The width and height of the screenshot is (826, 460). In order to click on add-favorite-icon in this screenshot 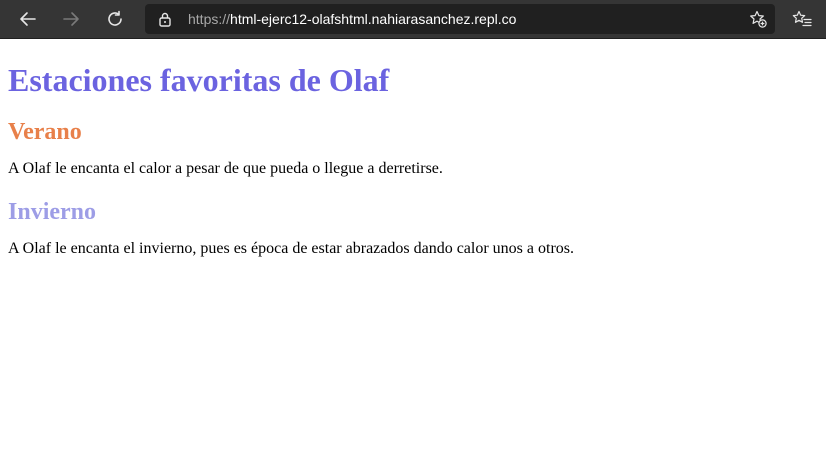, I will do `click(758, 21)`.